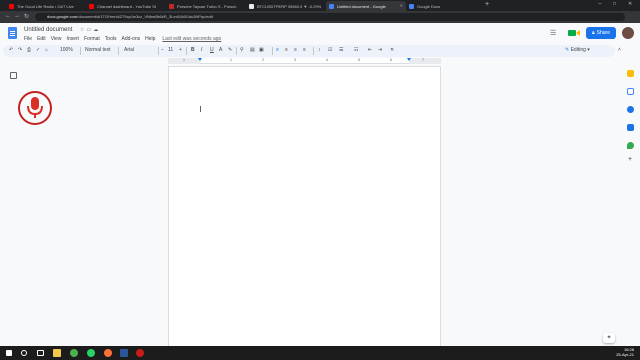 This screenshot has height=360, width=640. I want to click on tab-title: Untitled document - Google, so click(361, 6).